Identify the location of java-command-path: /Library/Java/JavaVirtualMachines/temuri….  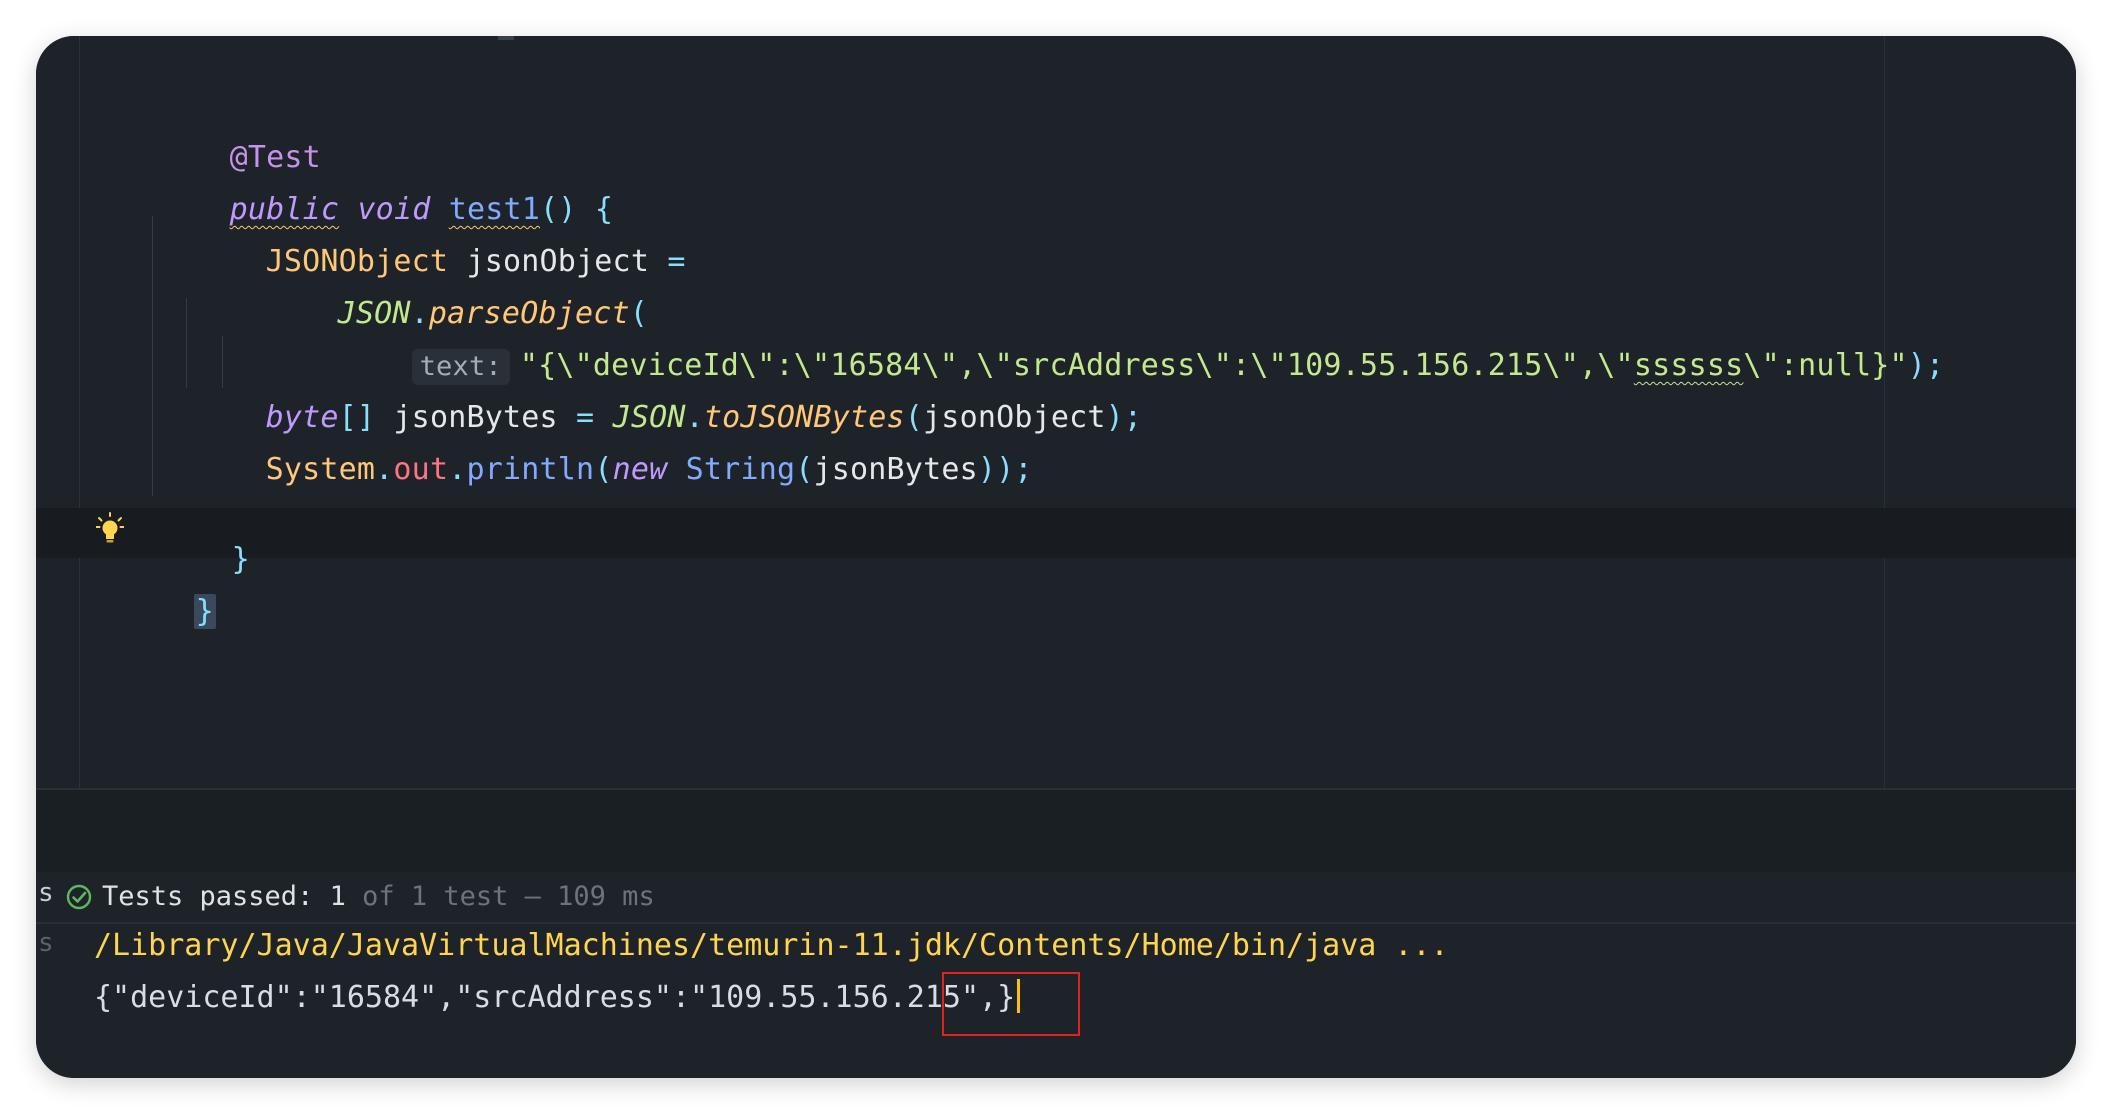
(771, 946).